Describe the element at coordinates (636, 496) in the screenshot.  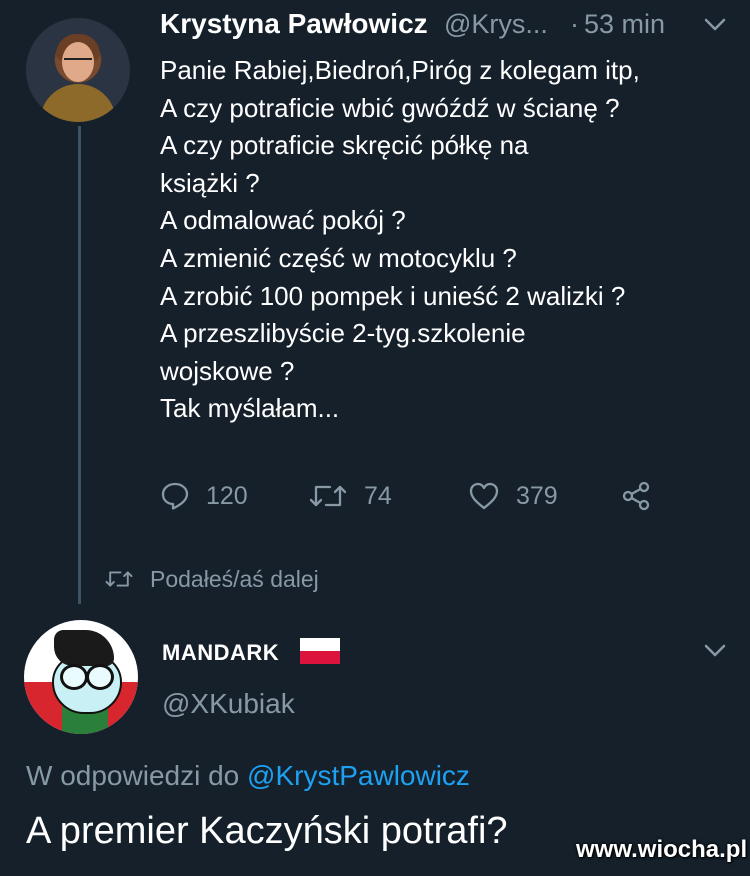
I see `share-icon` at that location.